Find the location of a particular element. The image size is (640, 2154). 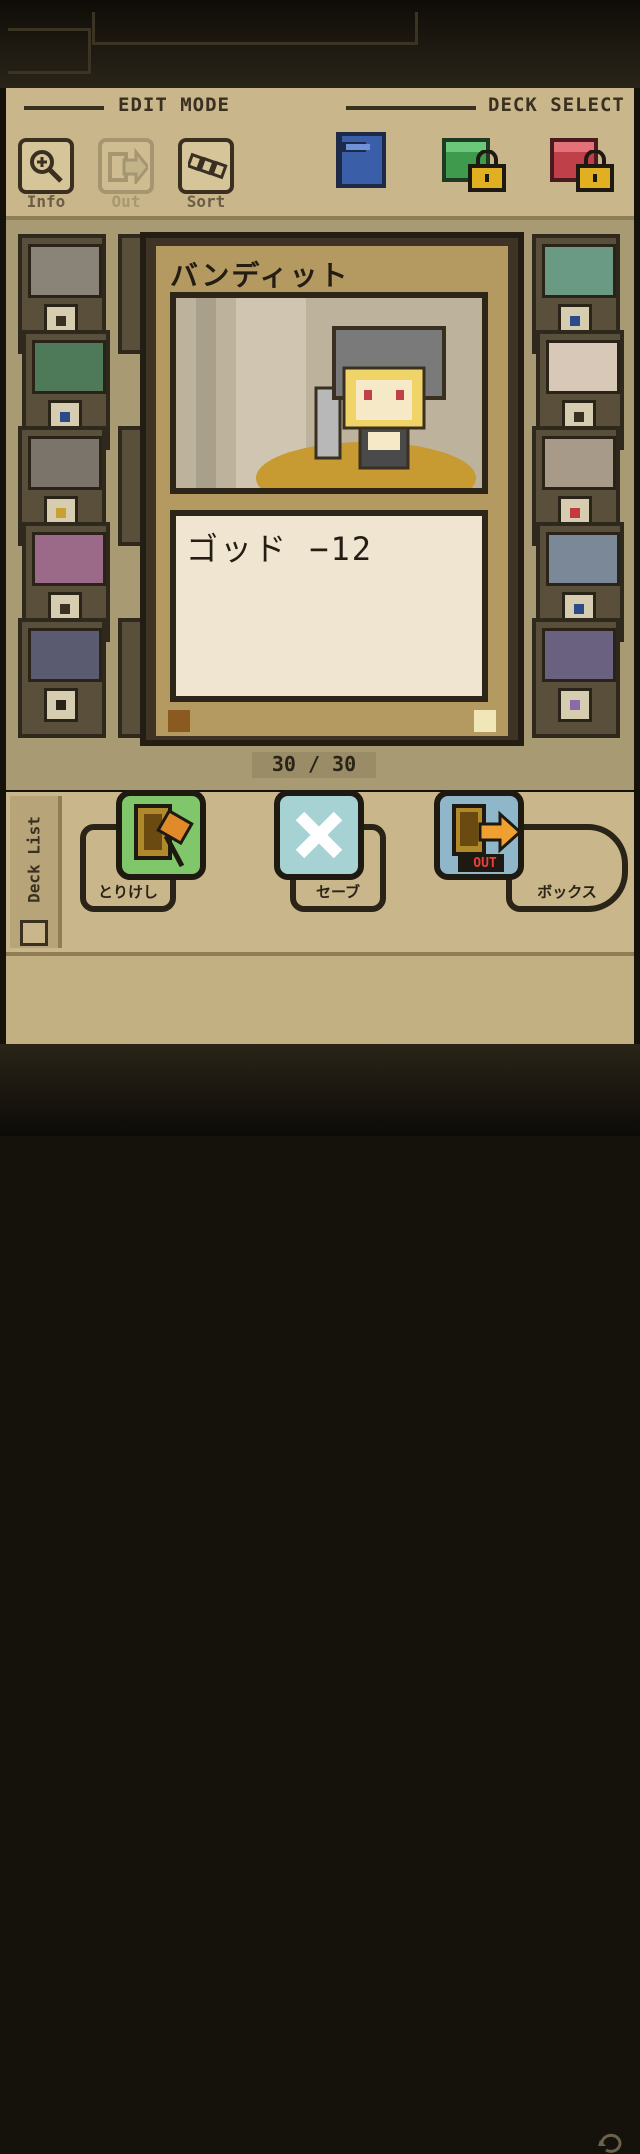

card-name: バンディット is located at coordinates (260, 275).